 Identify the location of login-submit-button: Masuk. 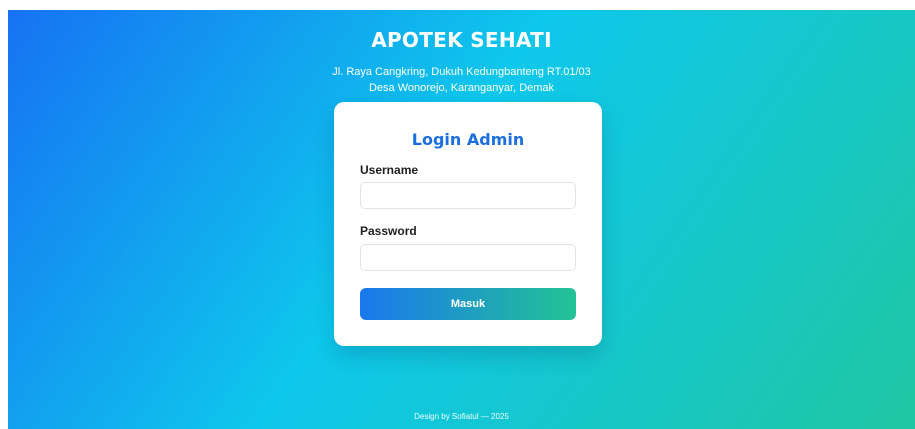
(468, 304).